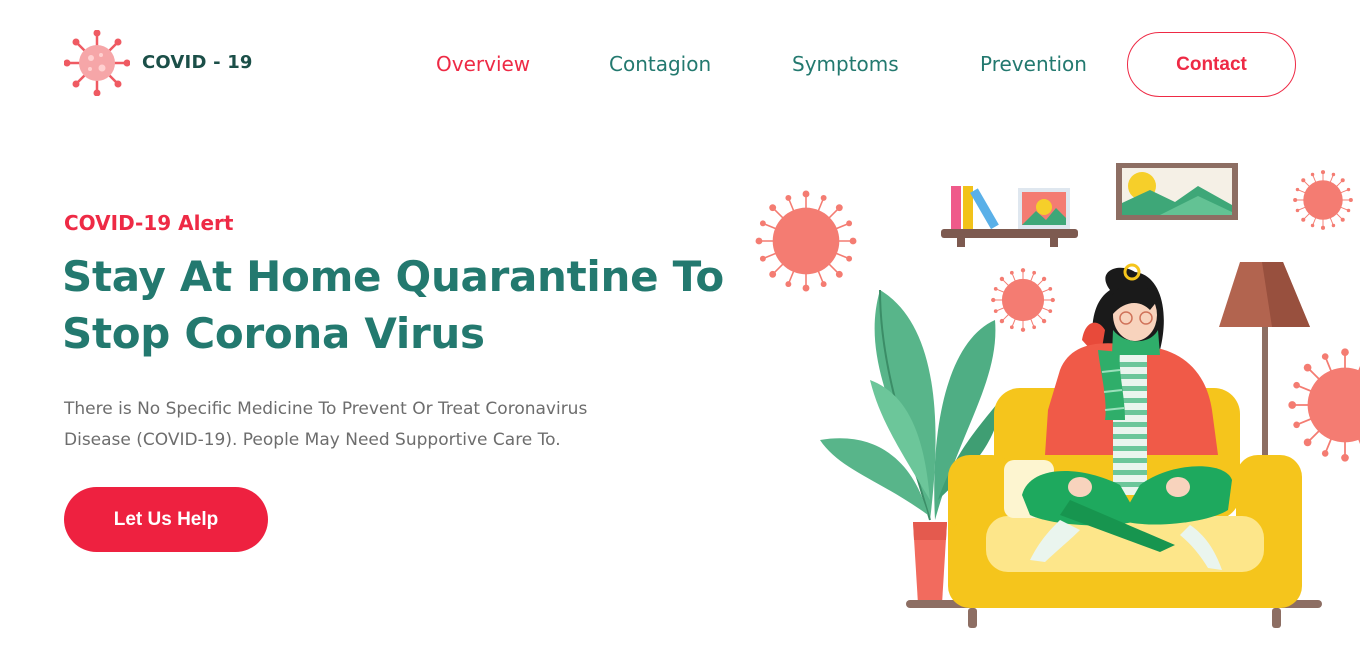 This screenshot has height=651, width=1360. Describe the element at coordinates (1211, 64) in the screenshot. I see `contact-button: Contact` at that location.